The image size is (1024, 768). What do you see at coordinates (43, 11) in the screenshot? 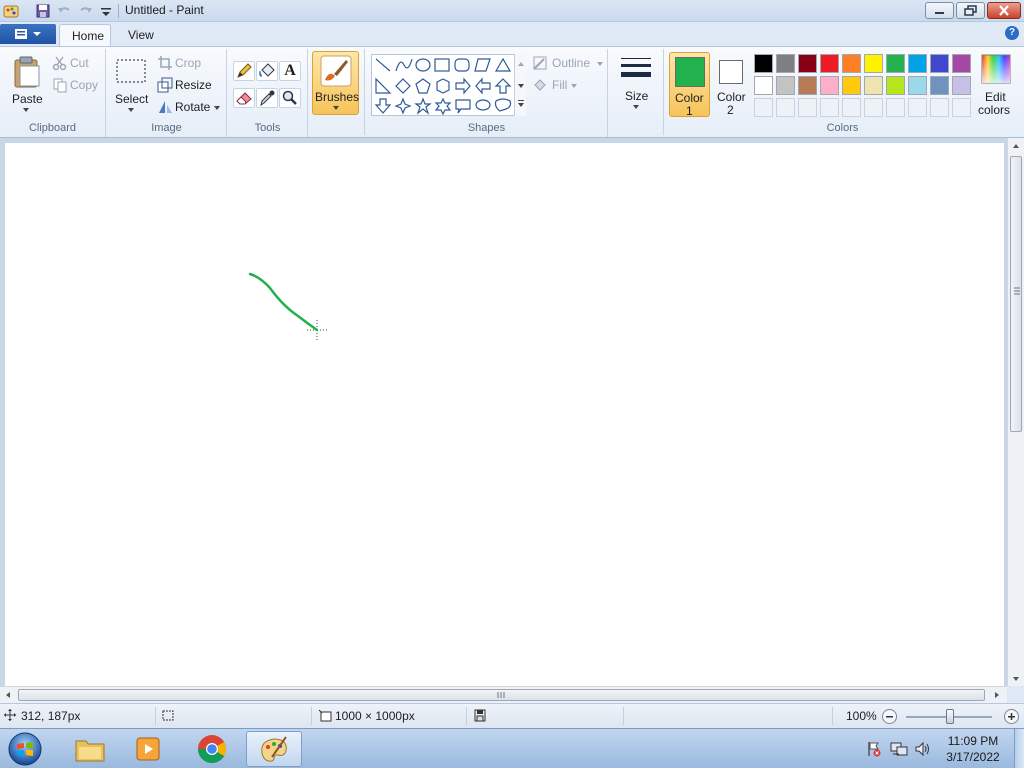
I see `save-icon` at bounding box center [43, 11].